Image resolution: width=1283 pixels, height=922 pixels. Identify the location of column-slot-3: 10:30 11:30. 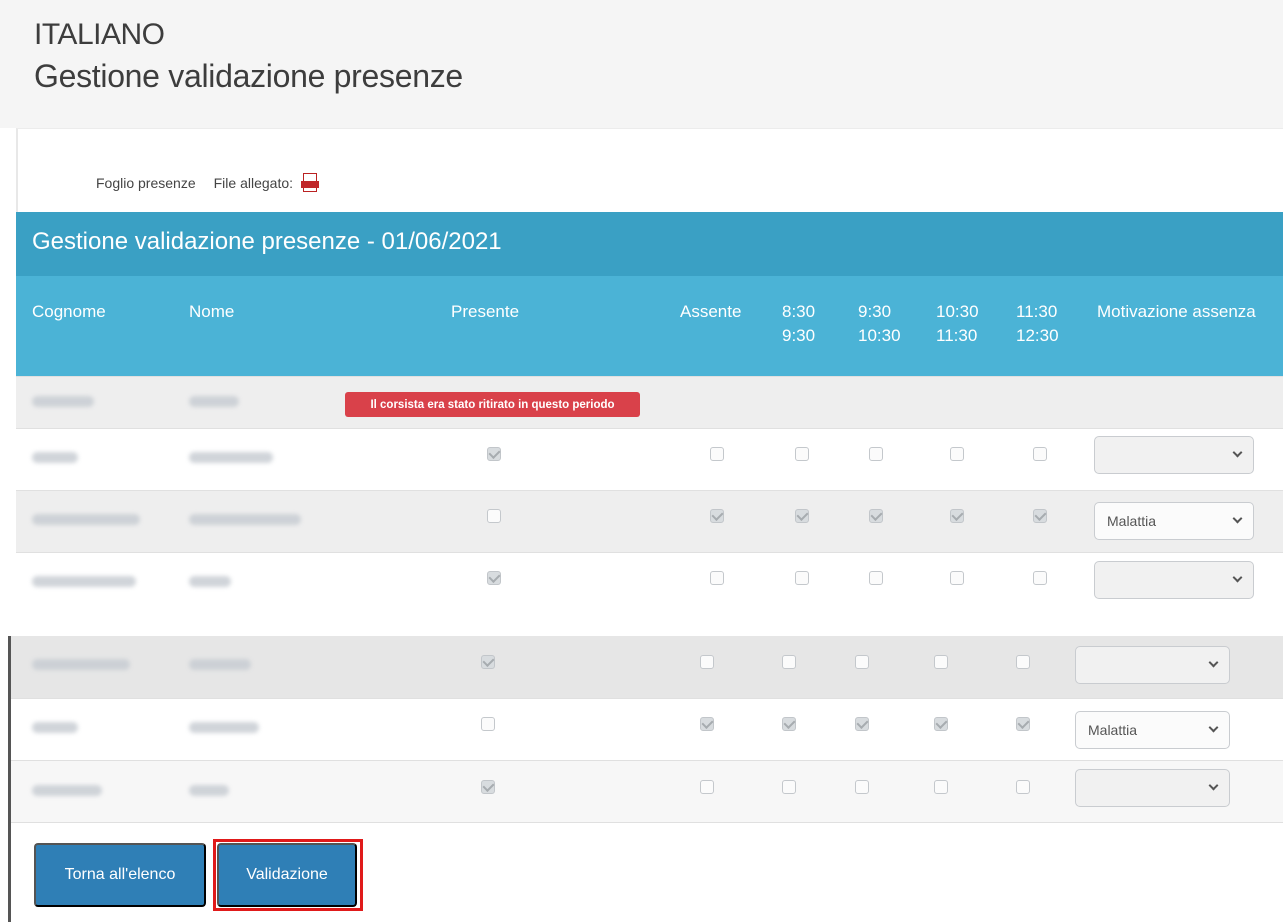
(957, 323).